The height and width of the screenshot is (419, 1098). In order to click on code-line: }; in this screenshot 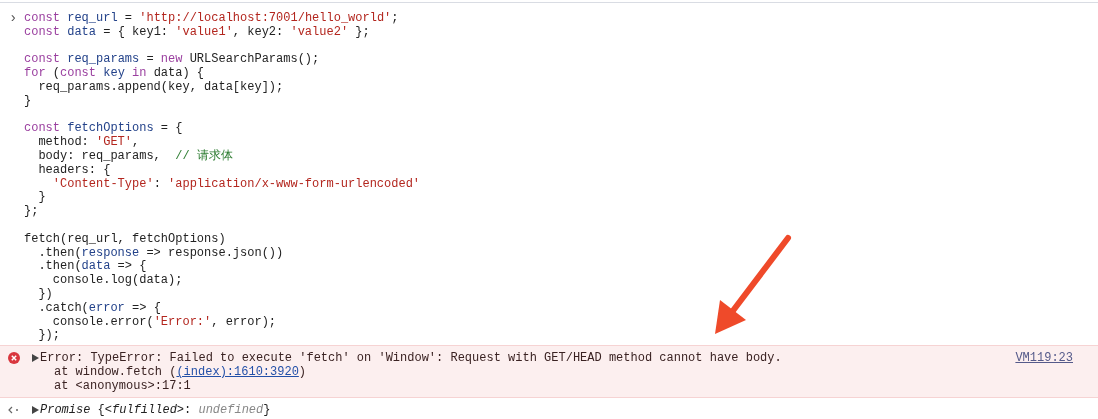, I will do `click(31, 212)`.